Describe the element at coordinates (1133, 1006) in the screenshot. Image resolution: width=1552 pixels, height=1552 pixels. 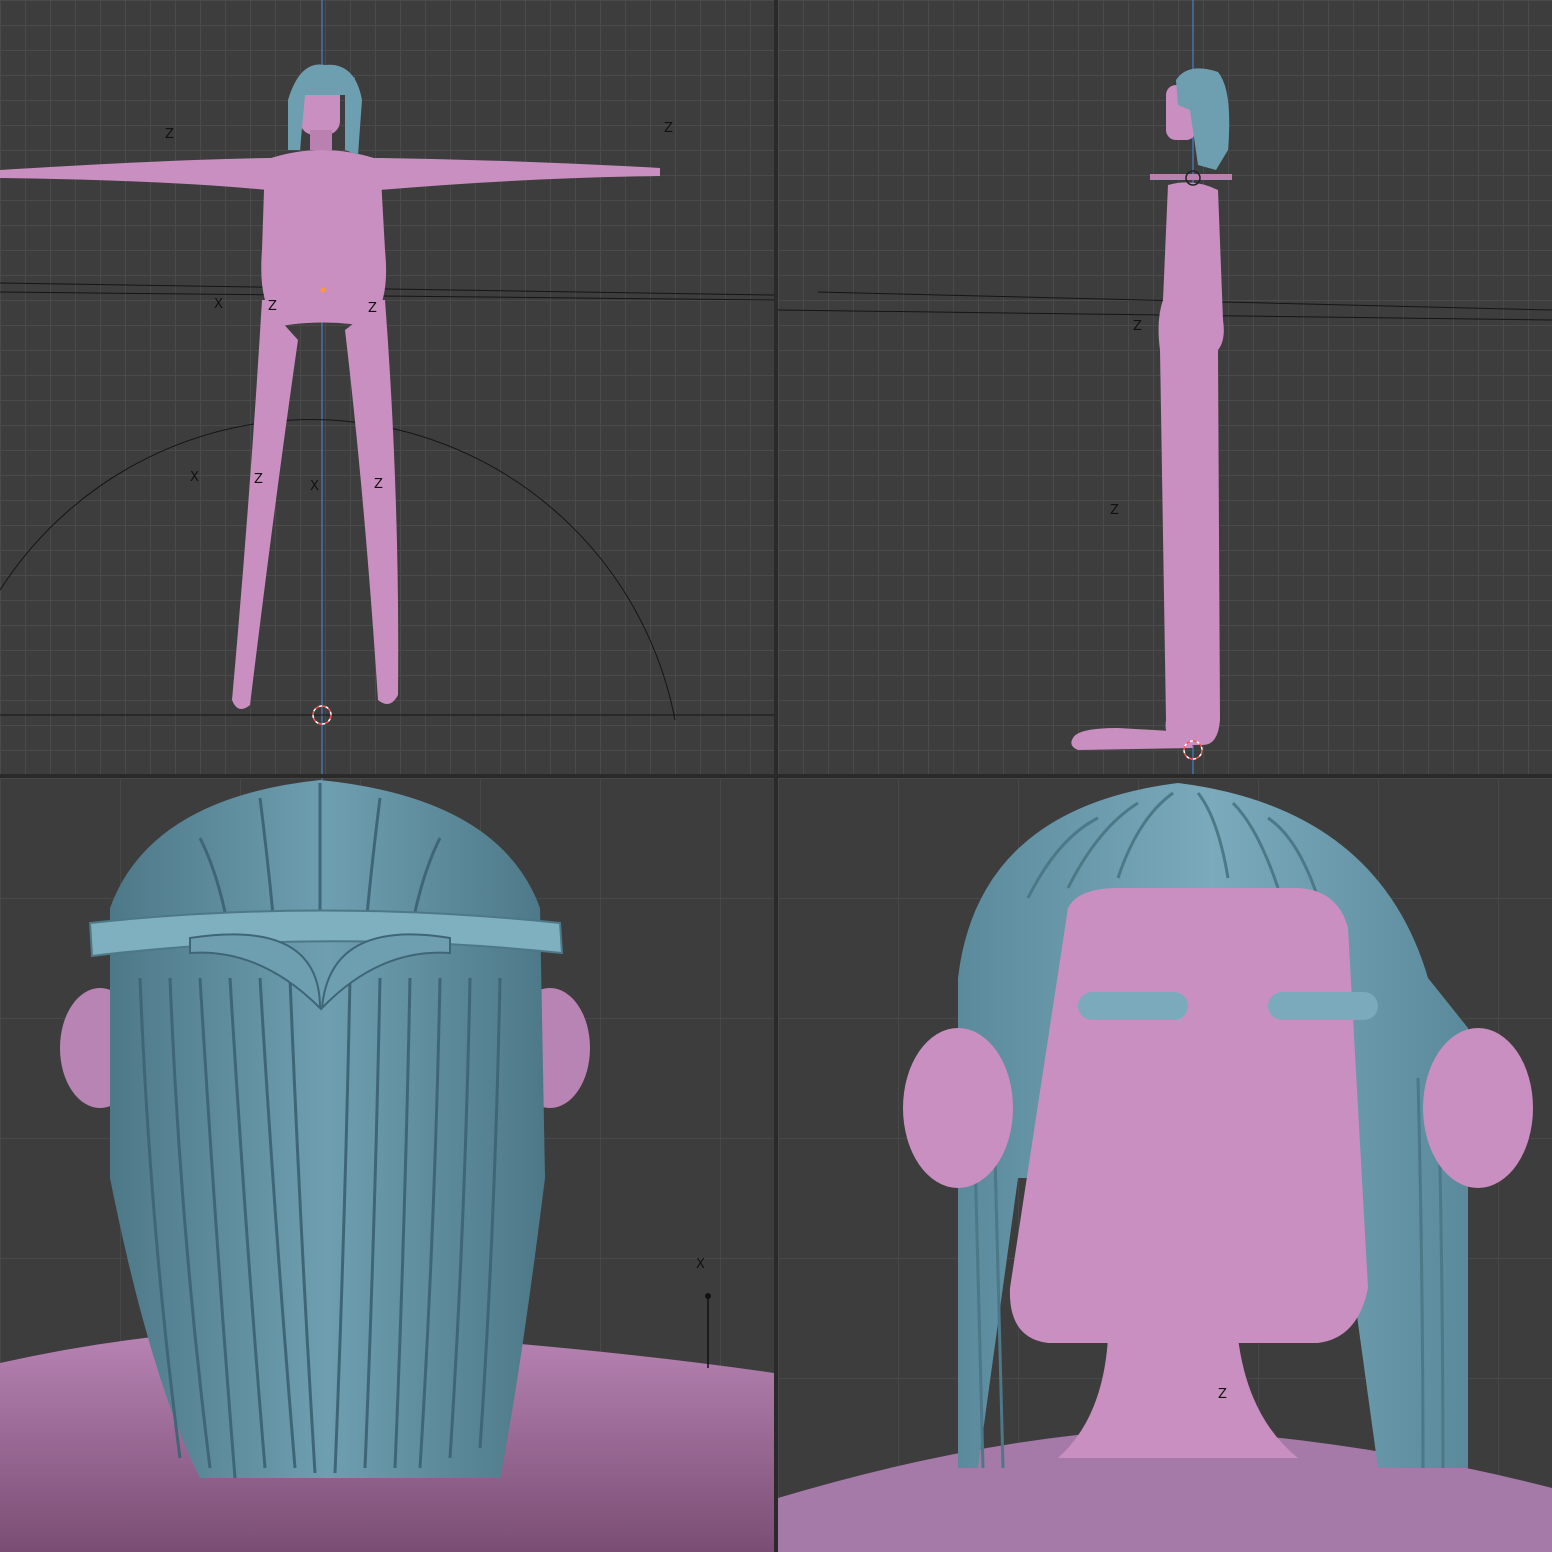
I see `left-eyebrow` at that location.